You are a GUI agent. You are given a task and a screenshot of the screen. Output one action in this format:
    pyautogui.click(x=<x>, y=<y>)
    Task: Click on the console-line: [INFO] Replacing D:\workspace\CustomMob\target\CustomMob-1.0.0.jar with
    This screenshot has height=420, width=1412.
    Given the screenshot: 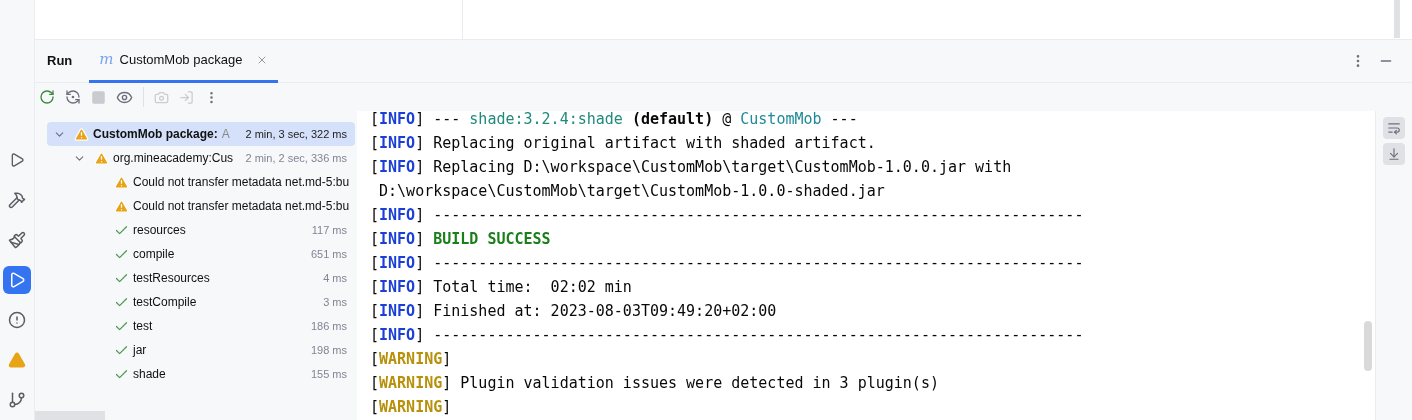 What is the action you would take?
    pyautogui.click(x=691, y=167)
    